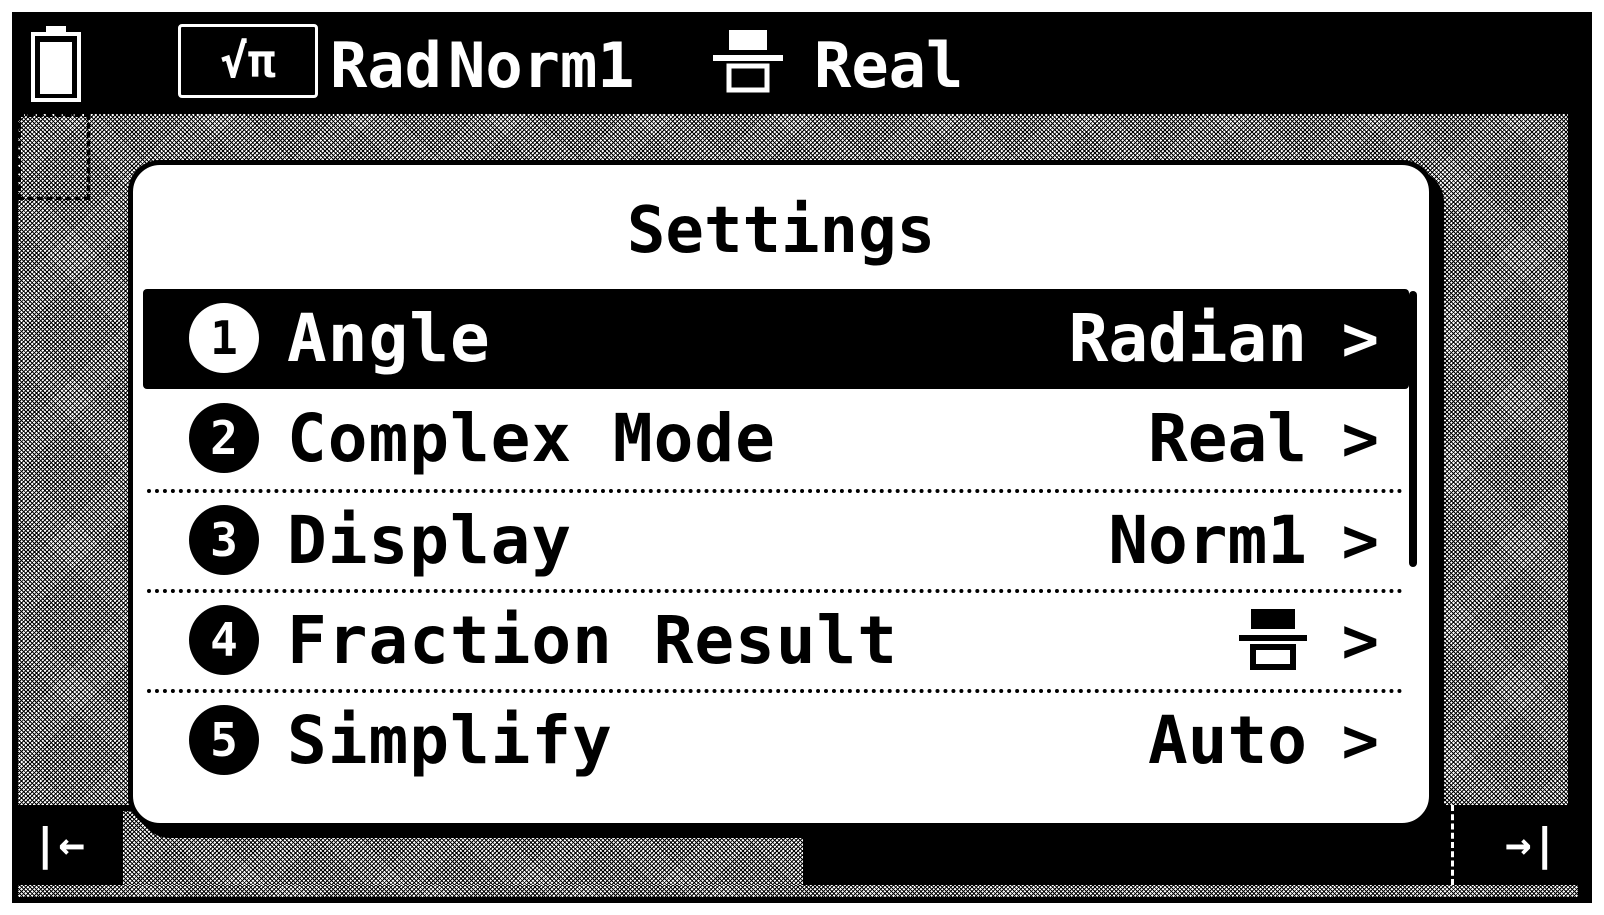  What do you see at coordinates (1227, 740) in the screenshot?
I see `item-value: Auto` at bounding box center [1227, 740].